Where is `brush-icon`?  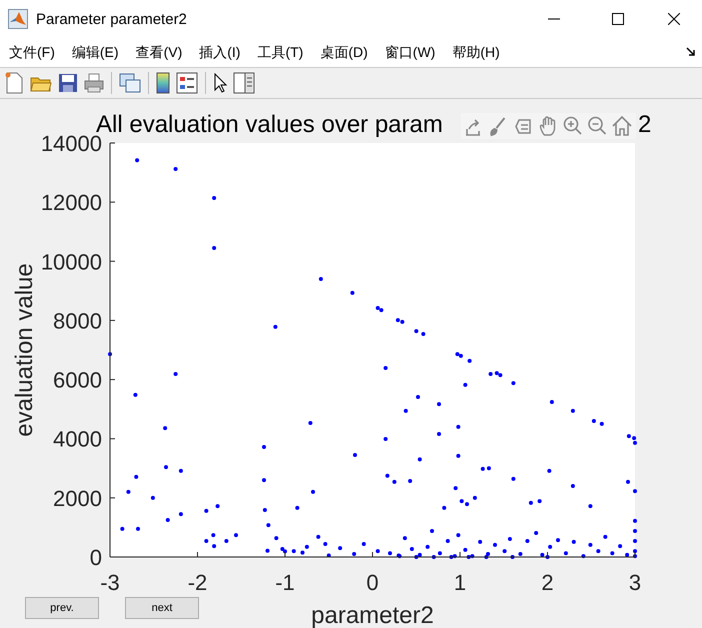 brush-icon is located at coordinates (498, 126).